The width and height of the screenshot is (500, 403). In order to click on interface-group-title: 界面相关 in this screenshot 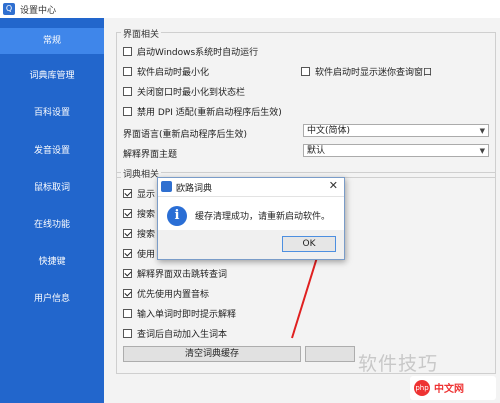, I will do `click(141, 33)`.